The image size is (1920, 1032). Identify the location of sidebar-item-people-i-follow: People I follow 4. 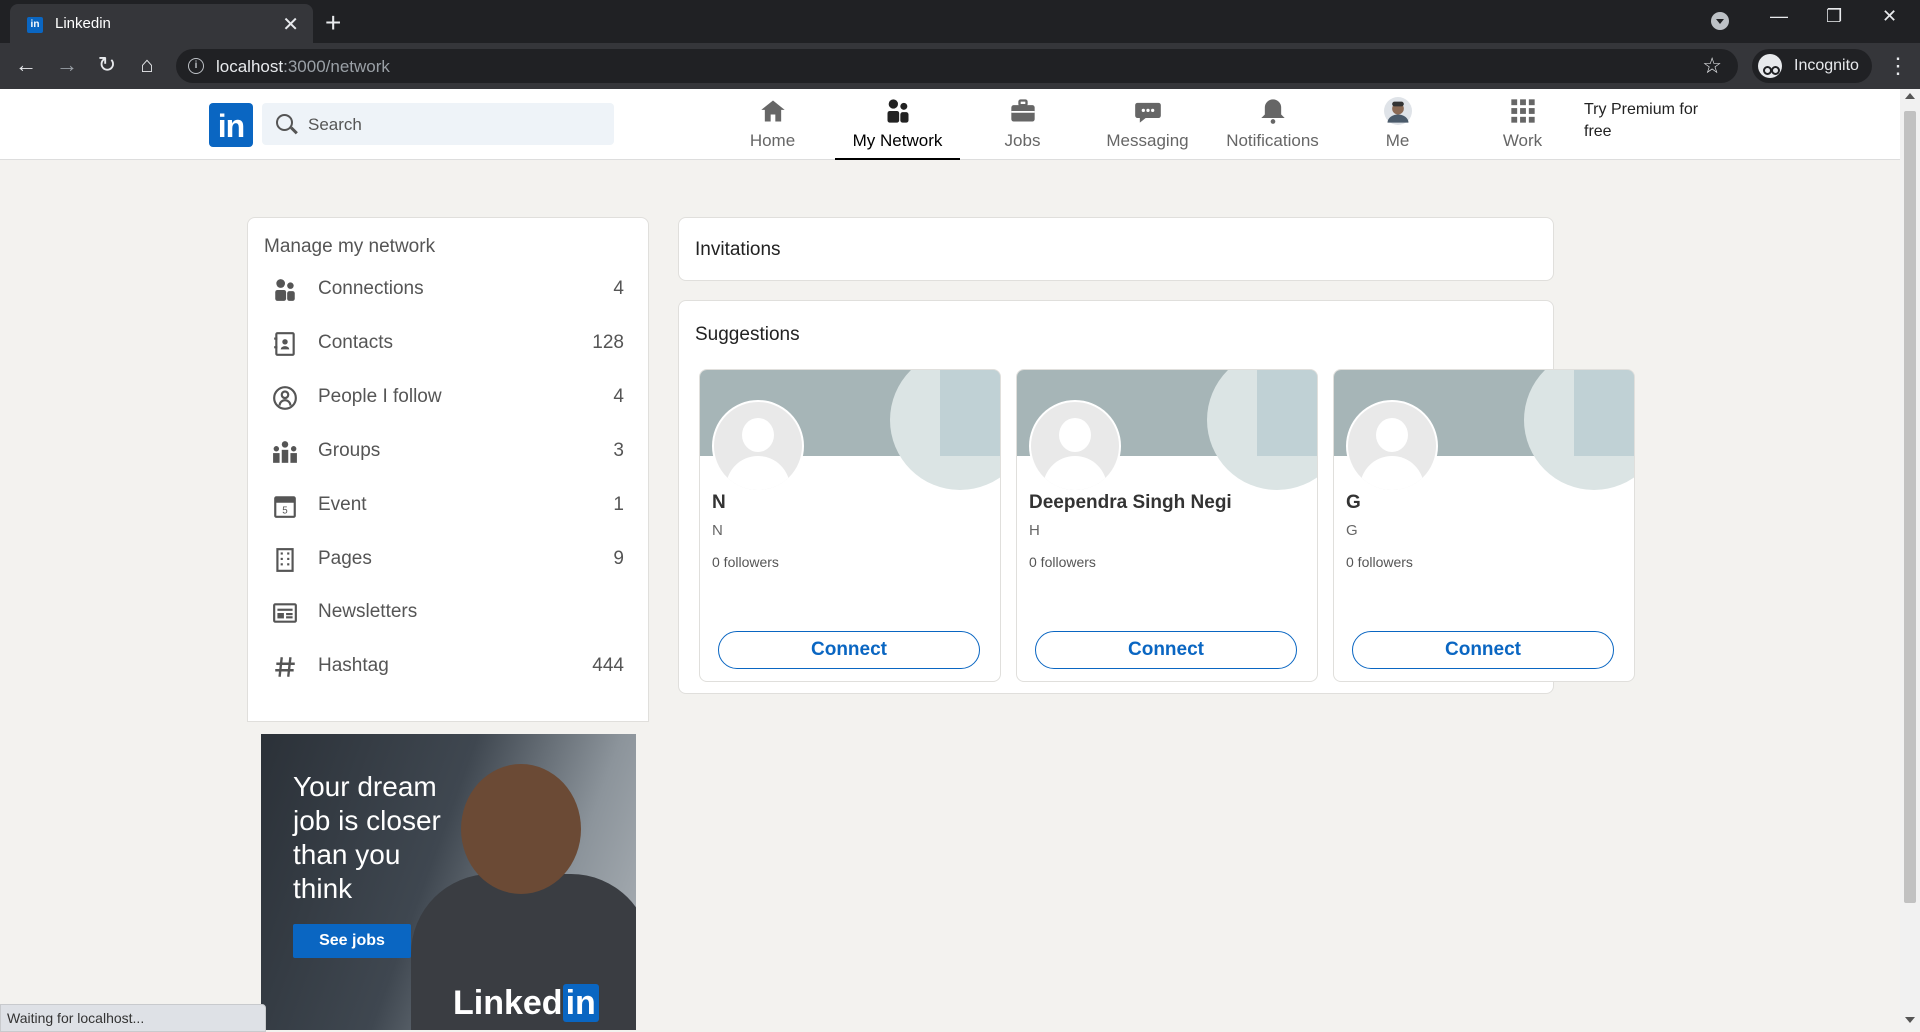
(448, 398).